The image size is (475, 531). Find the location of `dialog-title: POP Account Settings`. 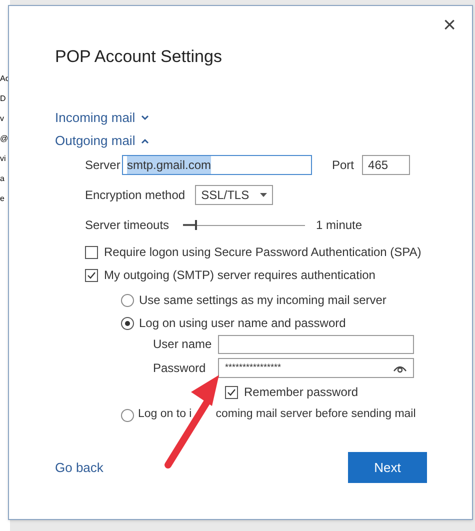

dialog-title: POP Account Settings is located at coordinates (139, 57).